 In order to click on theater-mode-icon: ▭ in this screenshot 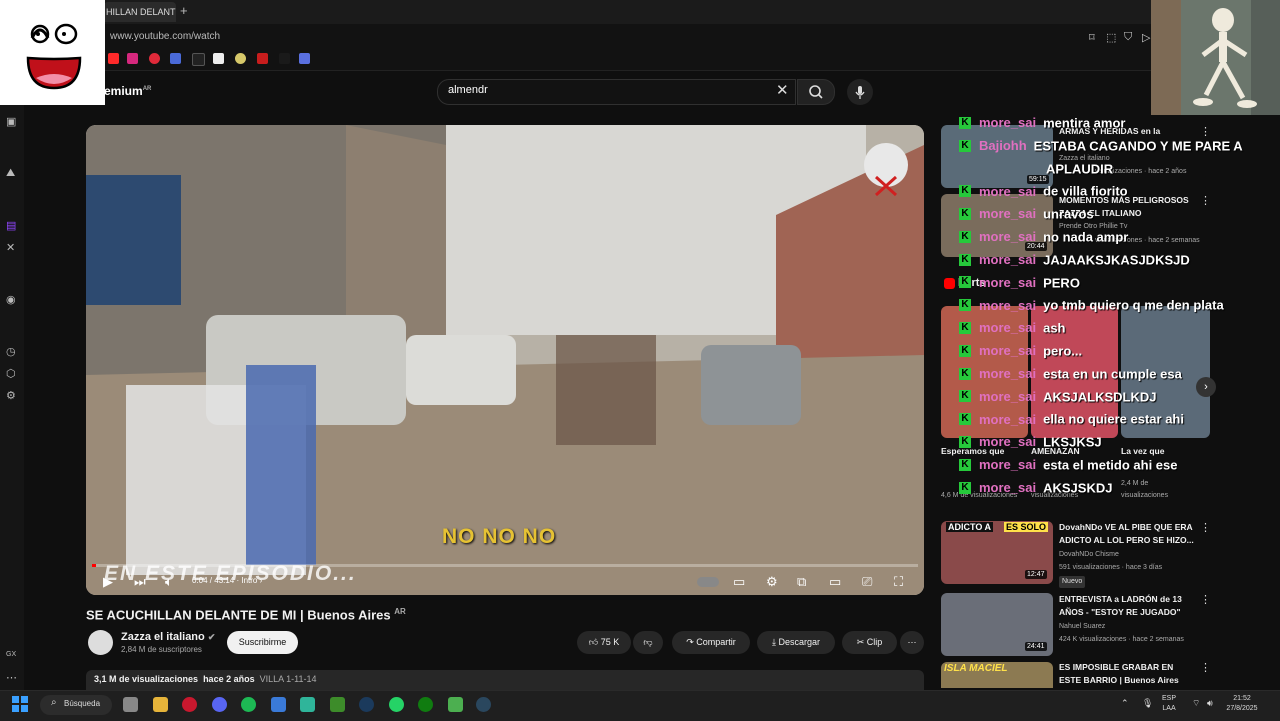, I will do `click(835, 582)`.